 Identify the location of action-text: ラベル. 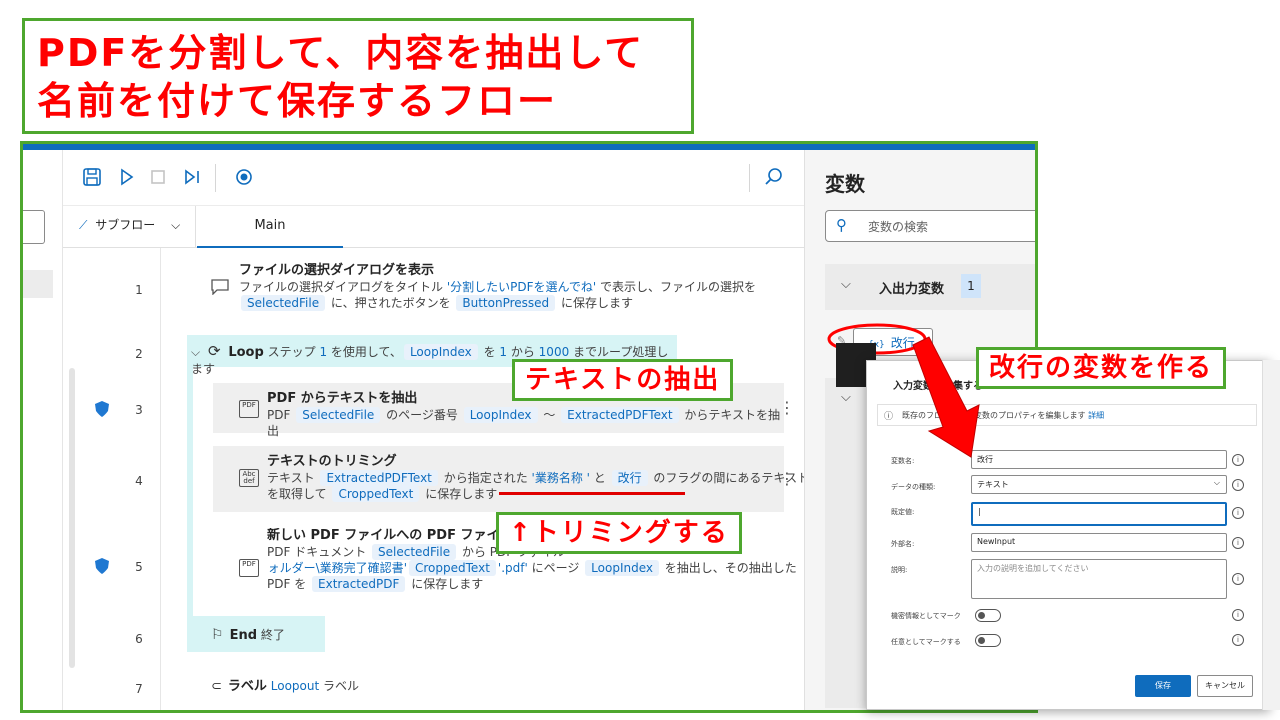
(339, 686).